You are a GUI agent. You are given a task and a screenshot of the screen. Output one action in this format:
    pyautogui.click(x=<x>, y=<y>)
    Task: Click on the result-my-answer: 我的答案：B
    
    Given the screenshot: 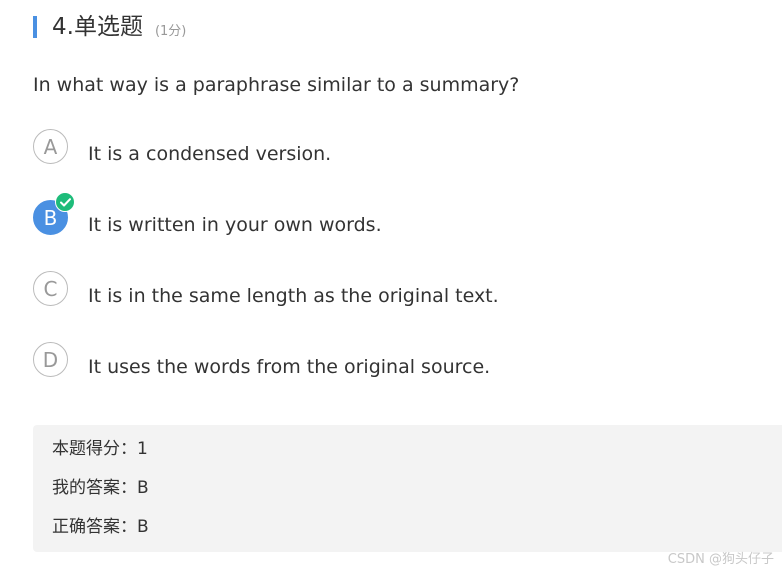 What is the action you would take?
    pyautogui.click(x=100, y=488)
    